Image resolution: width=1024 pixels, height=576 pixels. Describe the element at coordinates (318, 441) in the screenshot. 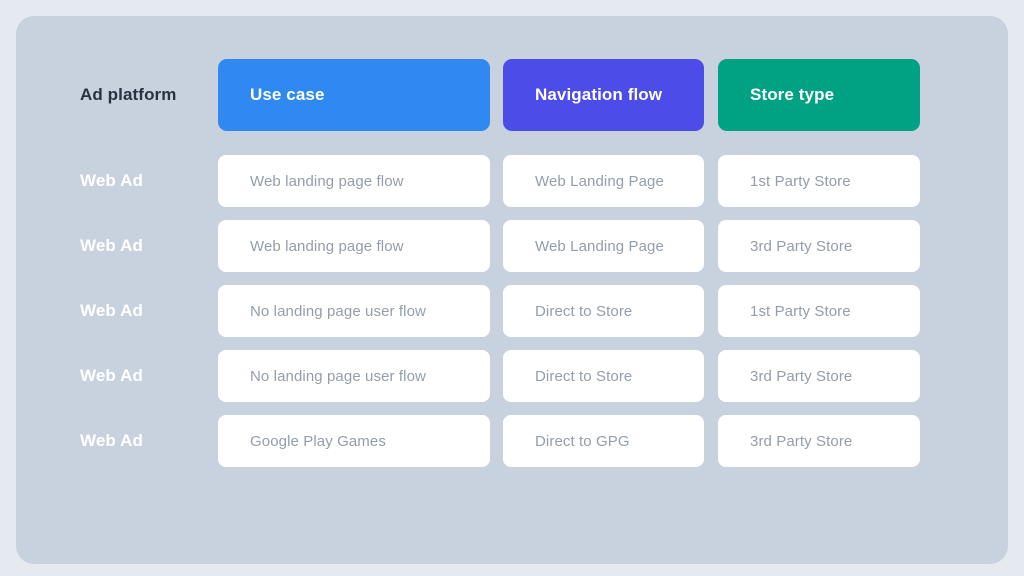

I see `cell-use-case-text: Google Play Games` at that location.